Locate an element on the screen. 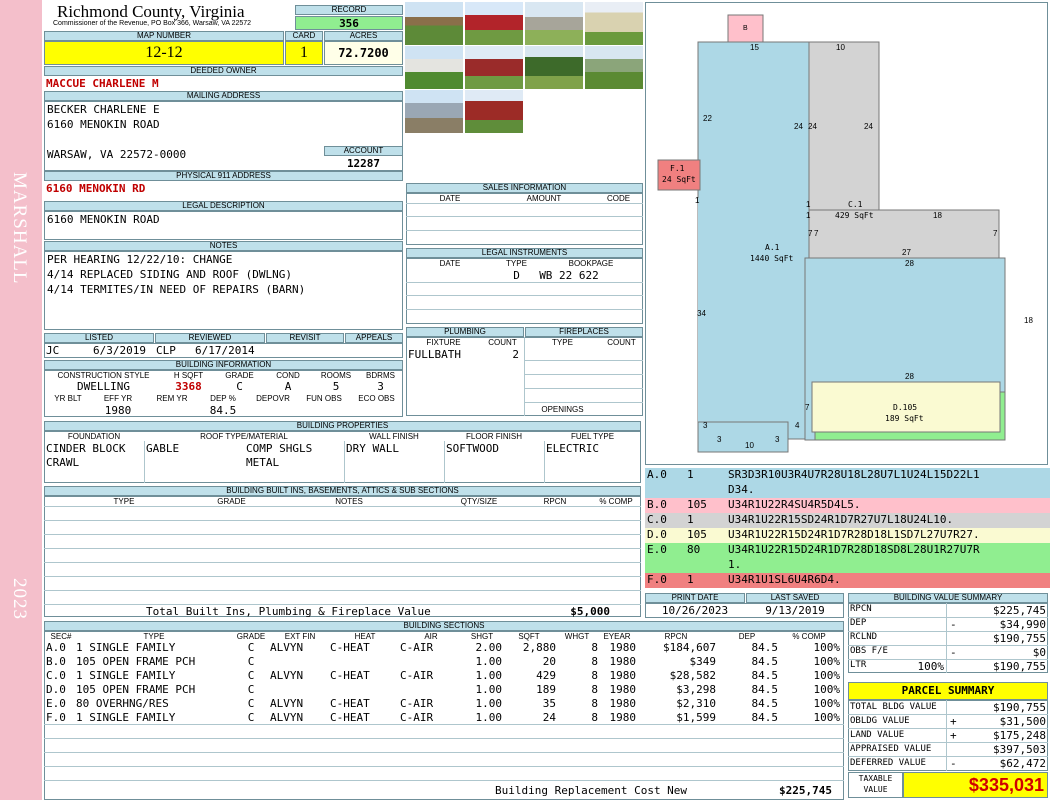 This screenshot has width=1050, height=800. deeded-owner: MACCUE CHARLENE M is located at coordinates (102, 83).